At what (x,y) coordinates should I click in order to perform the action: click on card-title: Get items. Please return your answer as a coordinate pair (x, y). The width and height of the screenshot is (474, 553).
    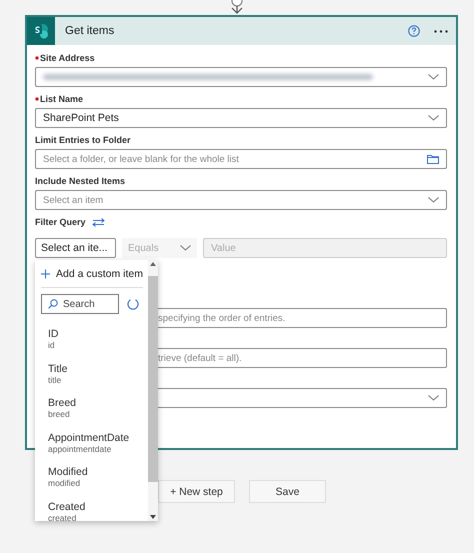
    Looking at the image, I should click on (90, 31).